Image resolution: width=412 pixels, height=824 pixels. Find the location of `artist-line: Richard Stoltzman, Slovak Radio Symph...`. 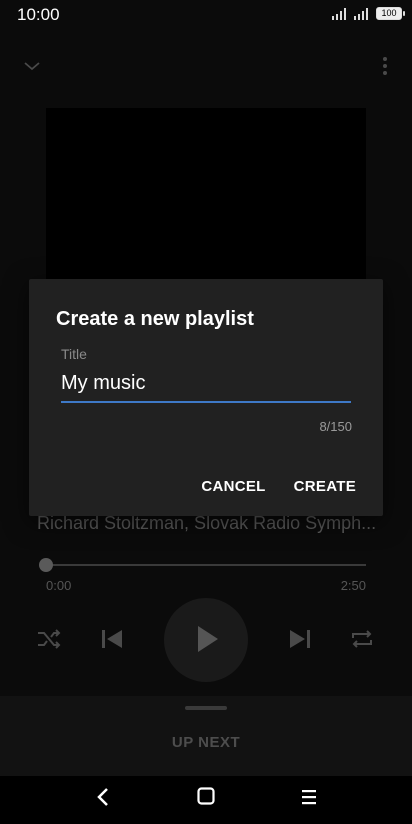

artist-line: Richard Stoltzman, Slovak Radio Symph... is located at coordinates (207, 523).